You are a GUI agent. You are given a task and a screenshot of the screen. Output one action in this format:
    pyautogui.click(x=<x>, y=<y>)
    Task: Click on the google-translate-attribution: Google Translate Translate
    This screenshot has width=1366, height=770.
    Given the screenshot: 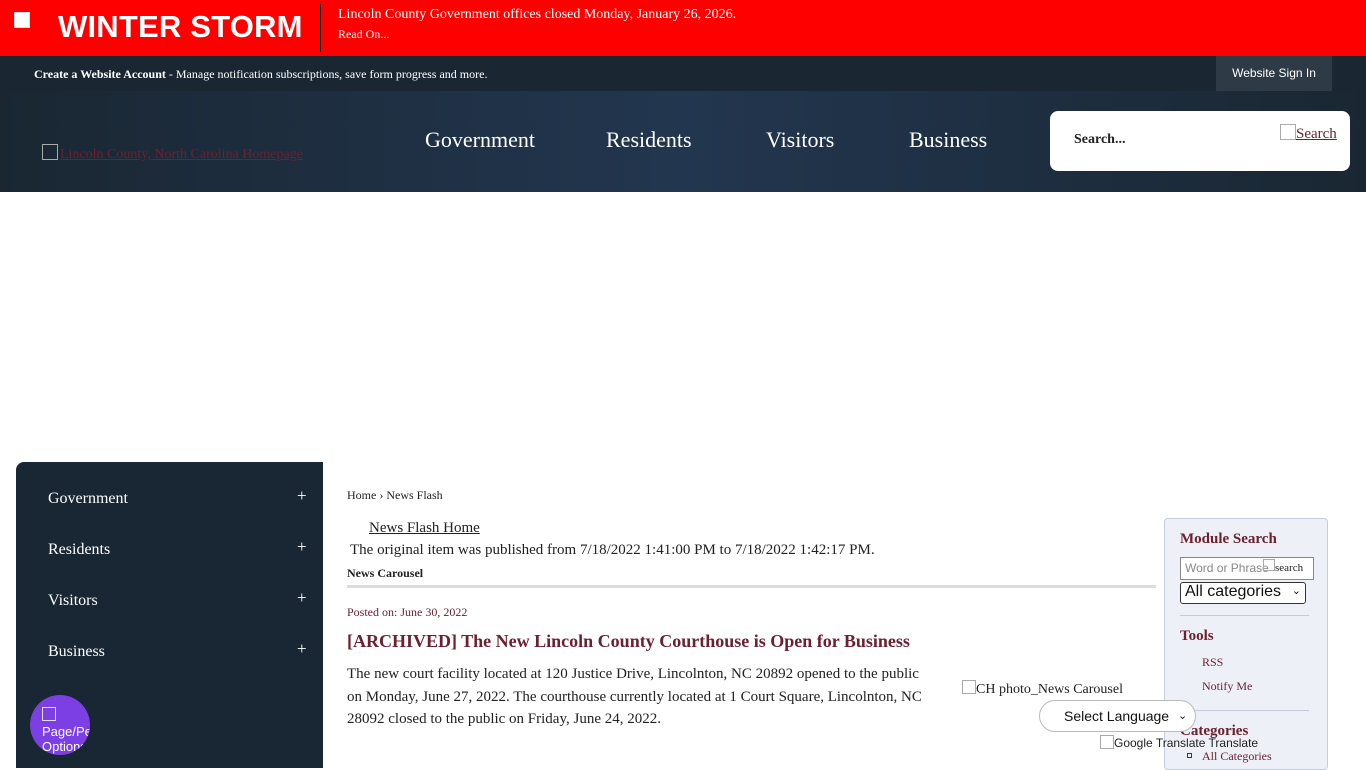 What is the action you would take?
    pyautogui.click(x=1179, y=742)
    